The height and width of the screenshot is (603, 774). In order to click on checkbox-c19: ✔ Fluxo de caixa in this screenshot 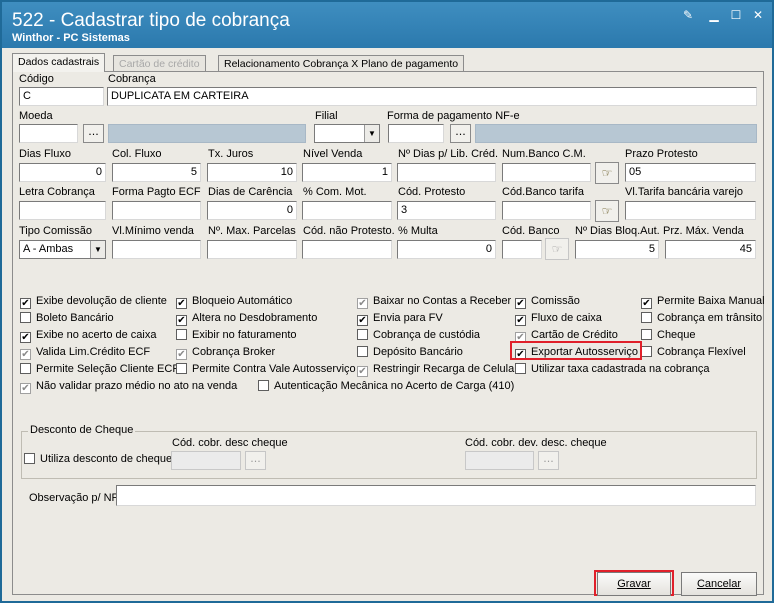, I will do `click(558, 319)`.